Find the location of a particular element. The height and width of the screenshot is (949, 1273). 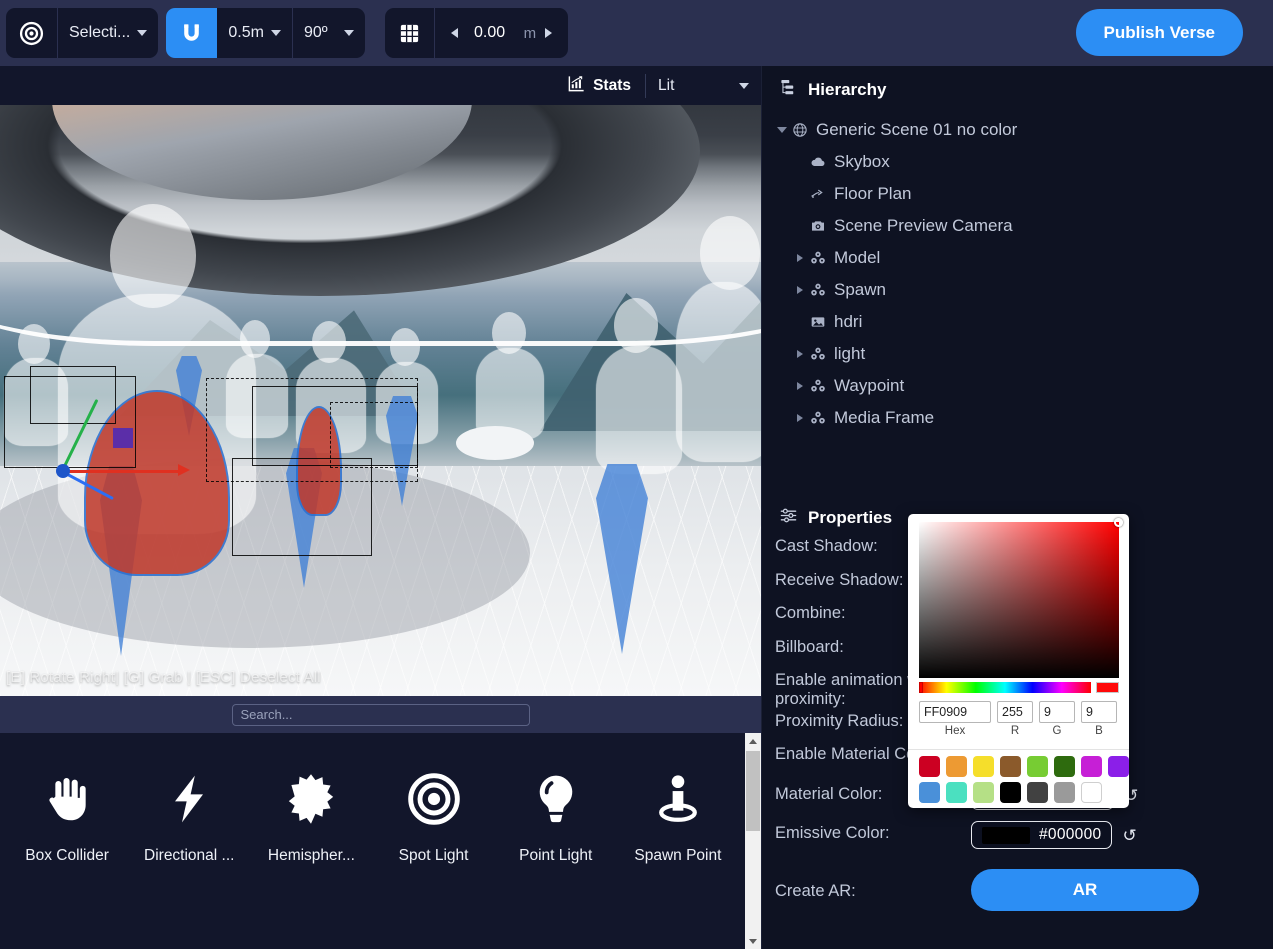

property-row-emissive-color: Emissive Color: #000000 ↺ is located at coordinates (1017, 838).